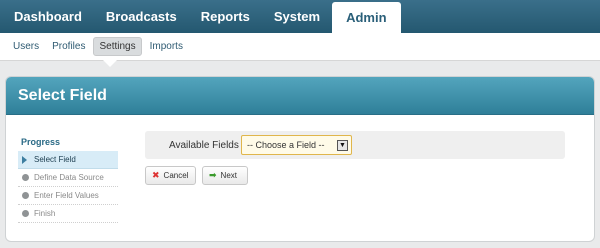  Describe the element at coordinates (55, 159) in the screenshot. I see `step-label: Select Field` at that location.